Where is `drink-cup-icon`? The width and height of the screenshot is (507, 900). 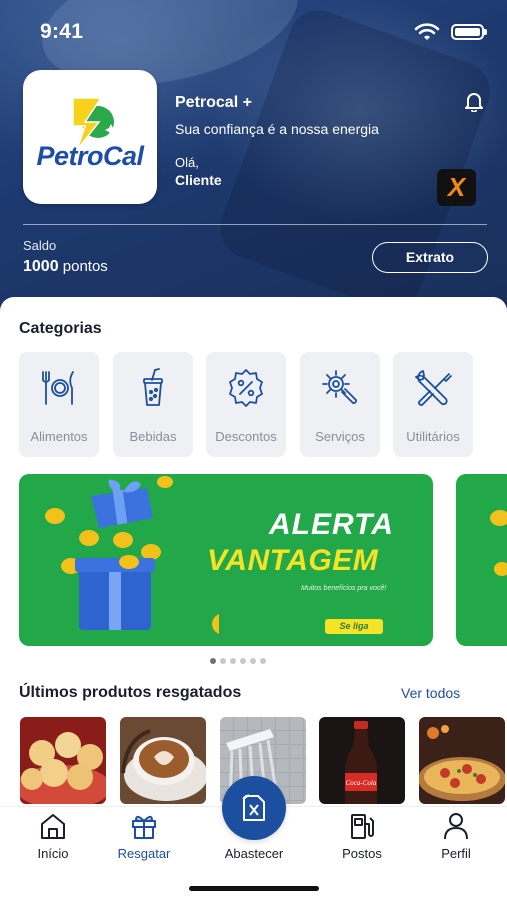
drink-cup-icon is located at coordinates (153, 387).